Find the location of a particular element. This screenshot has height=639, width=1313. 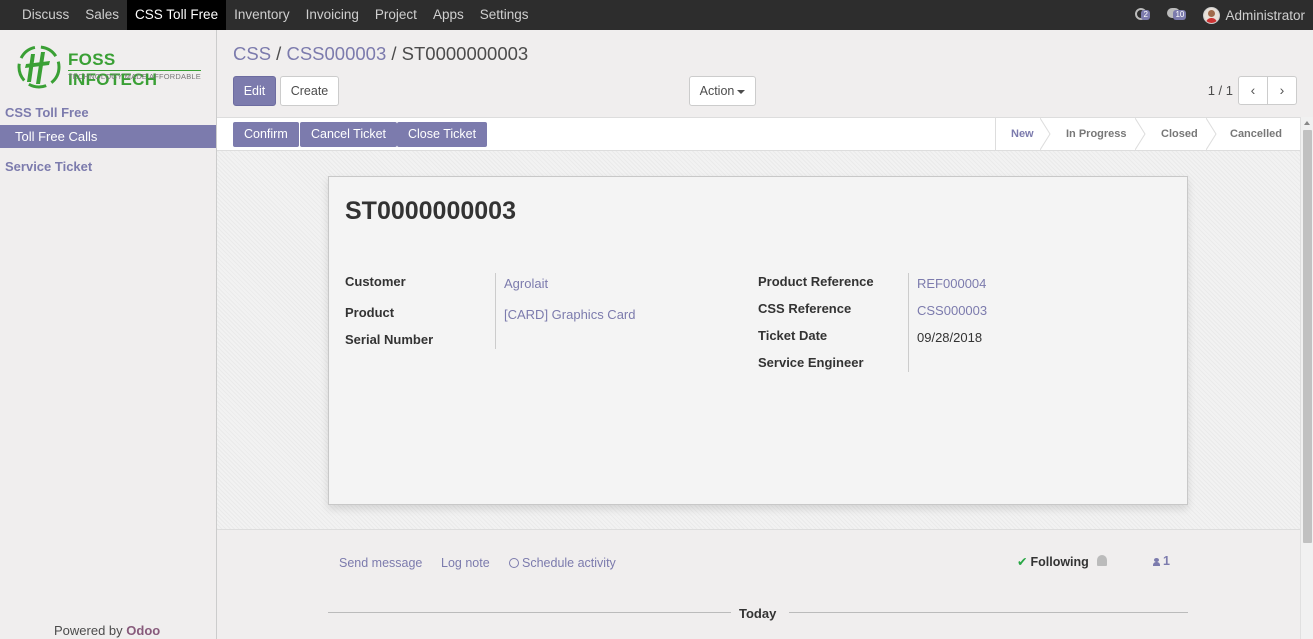

activity-button: 2 is located at coordinates (1146, 15).